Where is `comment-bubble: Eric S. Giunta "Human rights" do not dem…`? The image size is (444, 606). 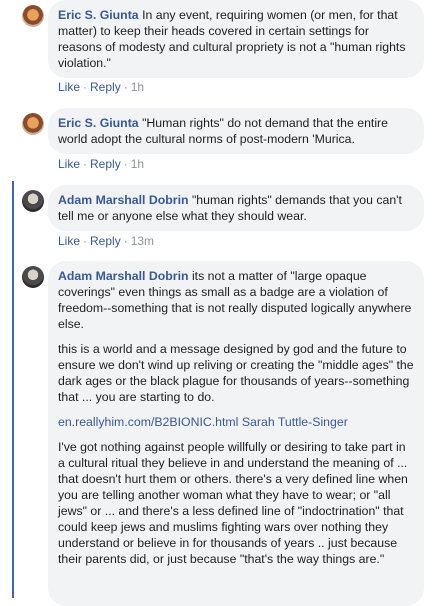
comment-bubble: Eric S. Giunta "Human rights" do not dem… is located at coordinates (236, 131).